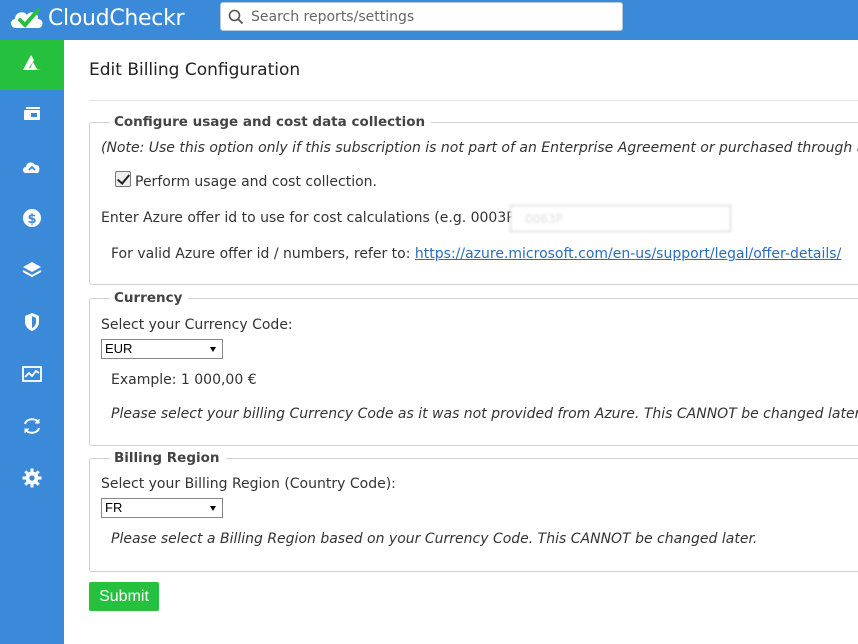  What do you see at coordinates (620, 218) in the screenshot?
I see `offer-id-input: 0063P` at bounding box center [620, 218].